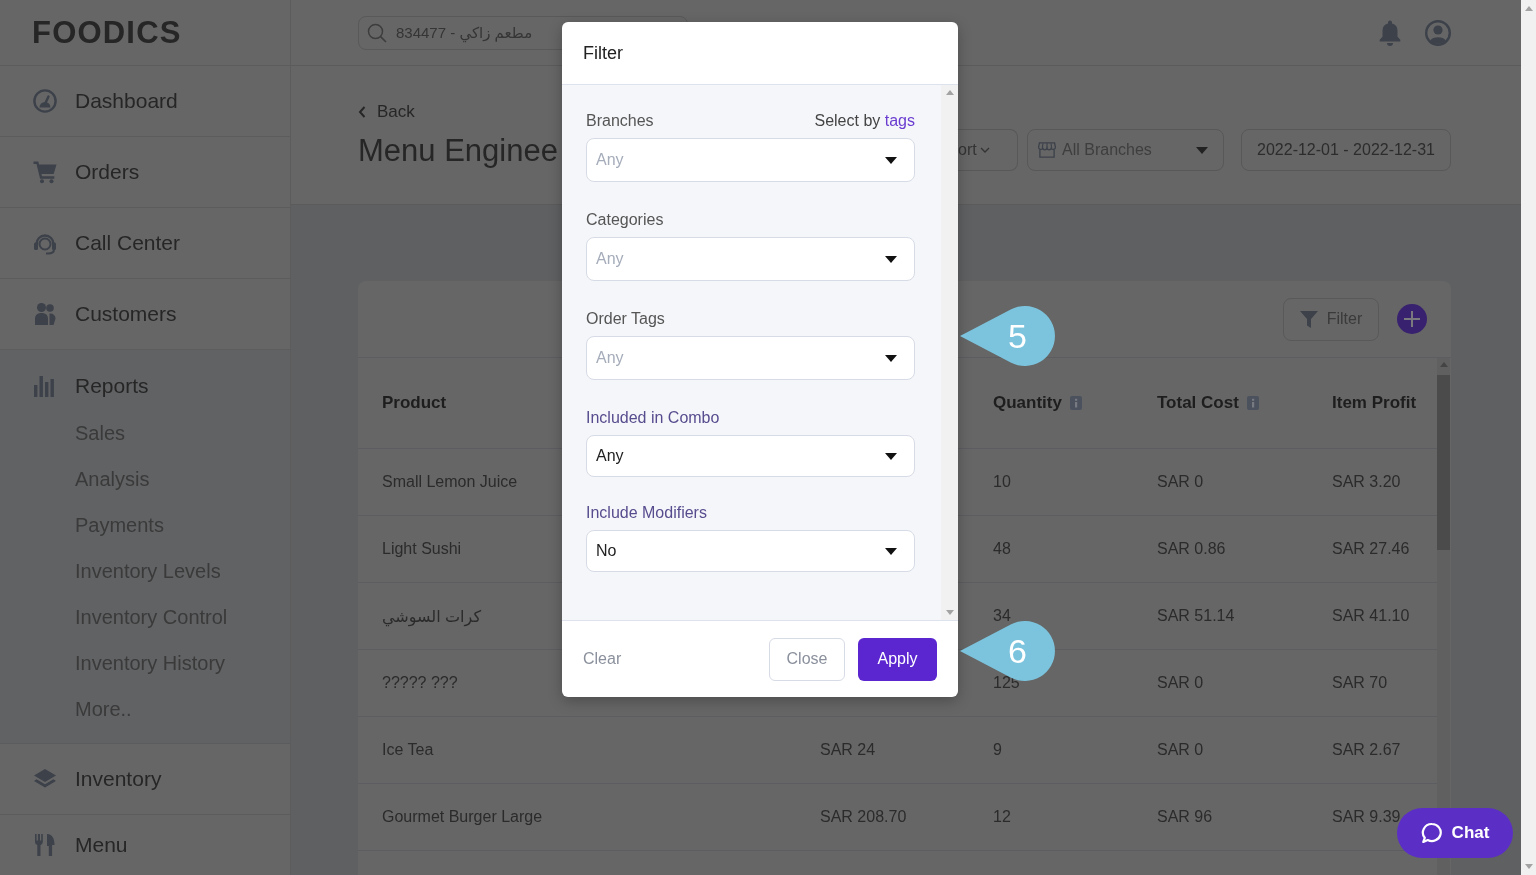 Image resolution: width=1536 pixels, height=875 pixels. I want to click on nav-item: Dashboard, so click(145, 101).